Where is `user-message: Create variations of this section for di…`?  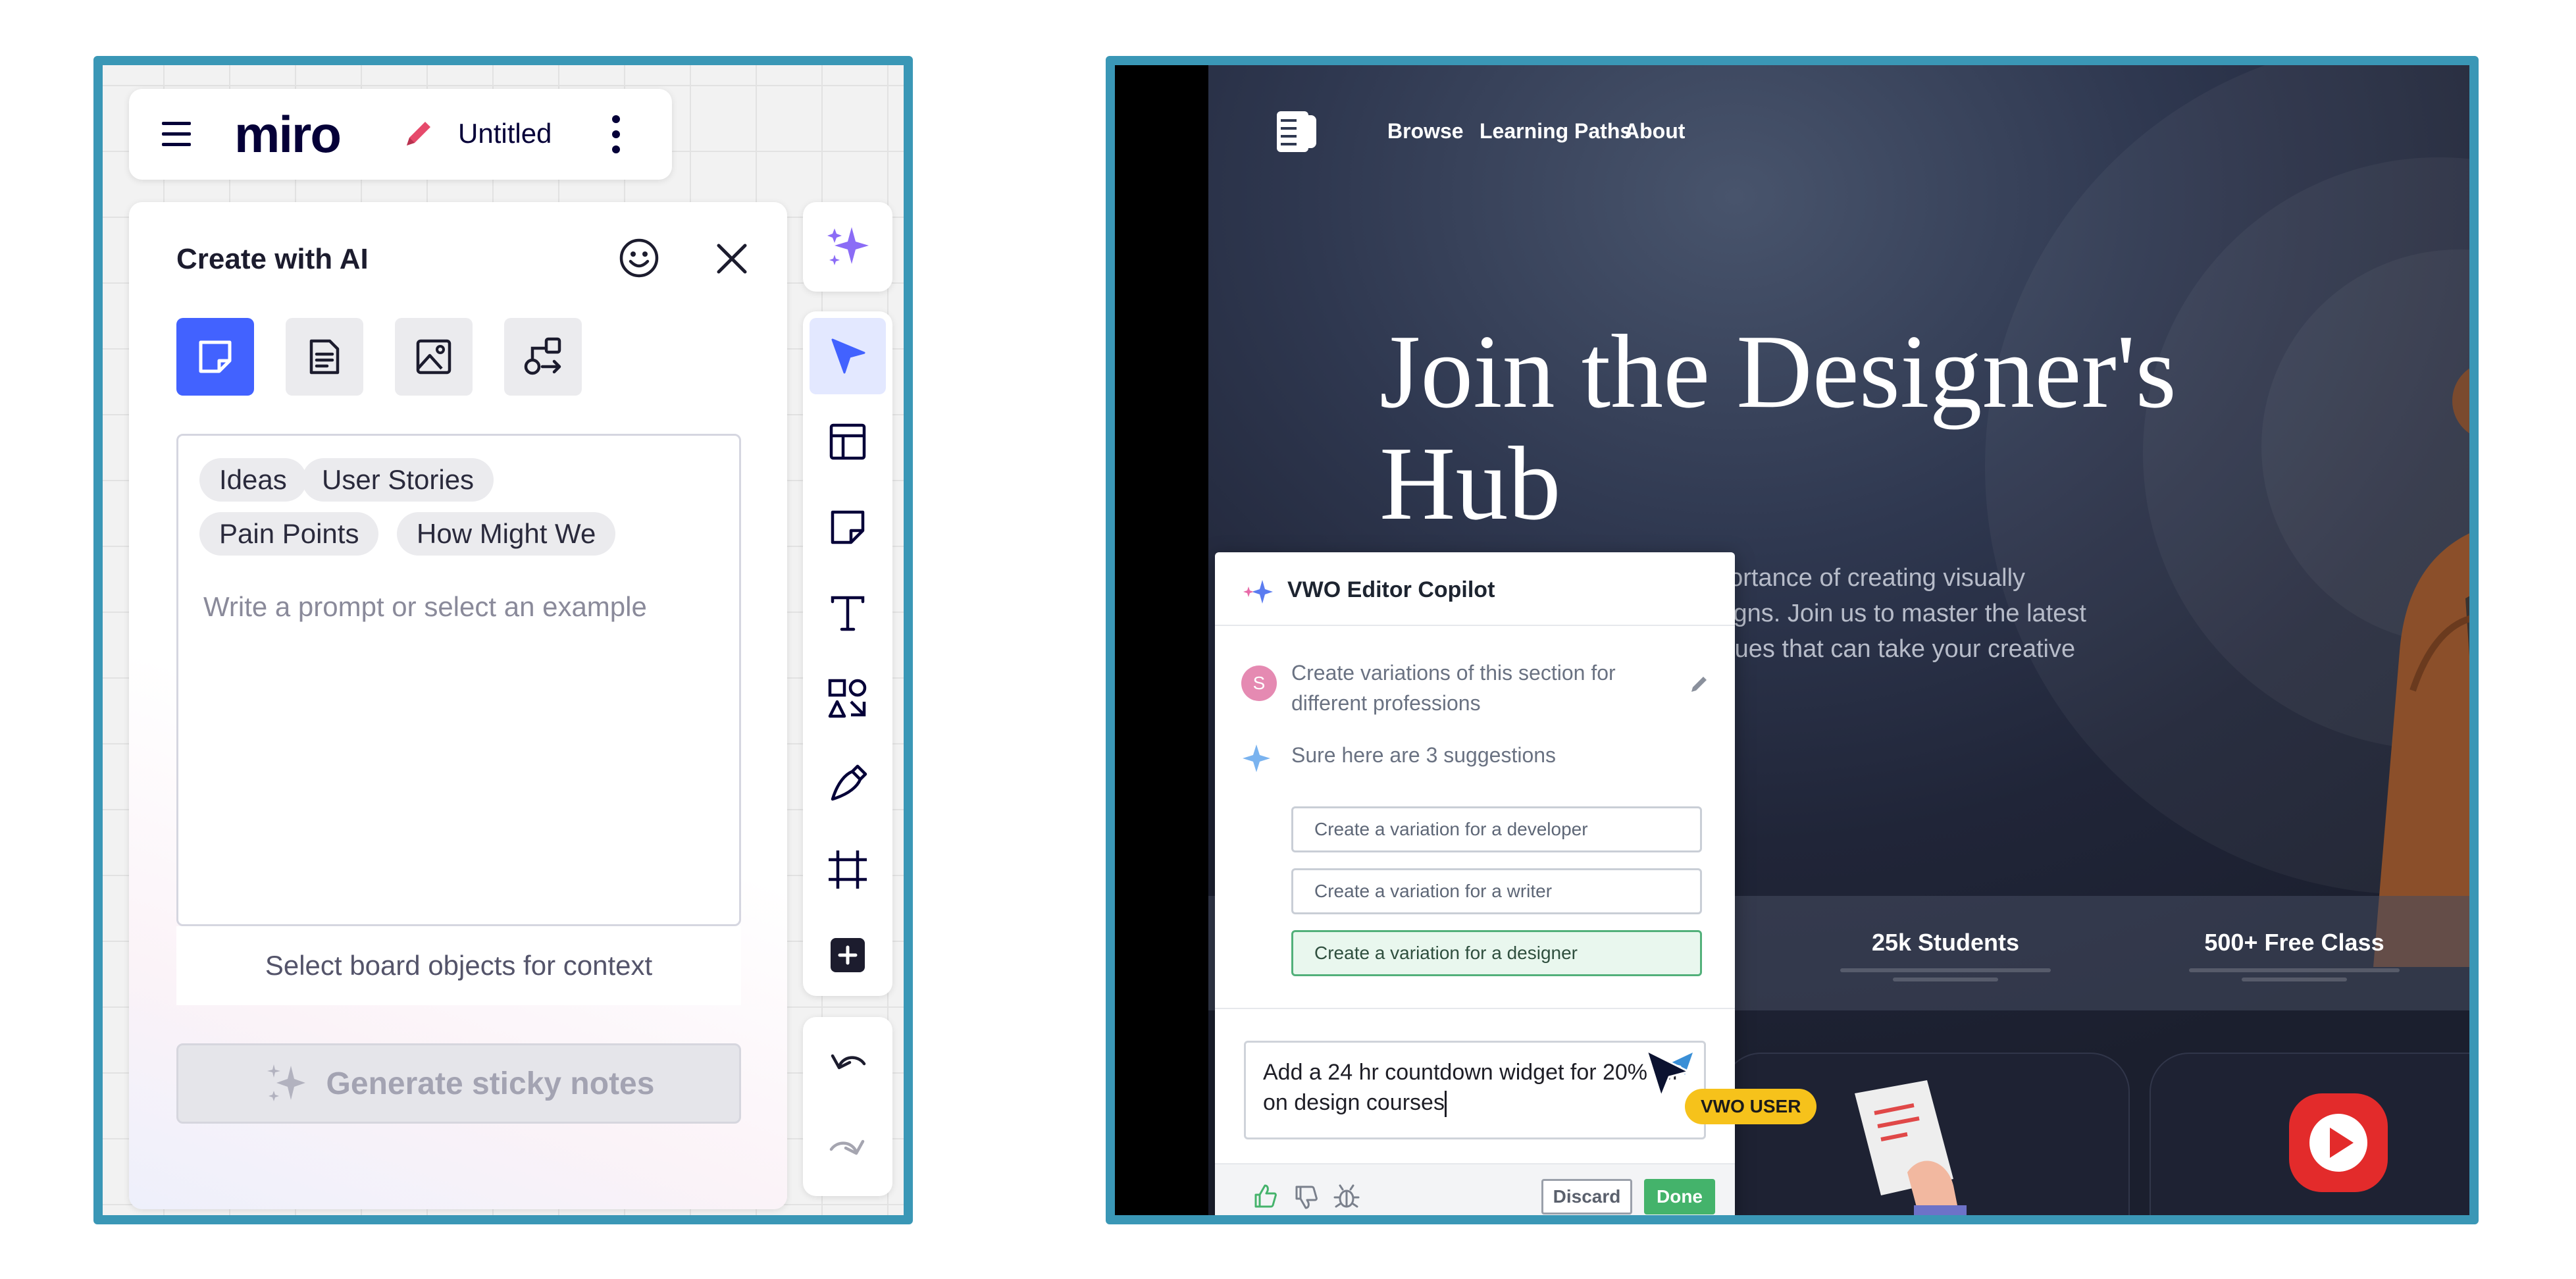 user-message: Create variations of this section for di… is located at coordinates (1453, 688).